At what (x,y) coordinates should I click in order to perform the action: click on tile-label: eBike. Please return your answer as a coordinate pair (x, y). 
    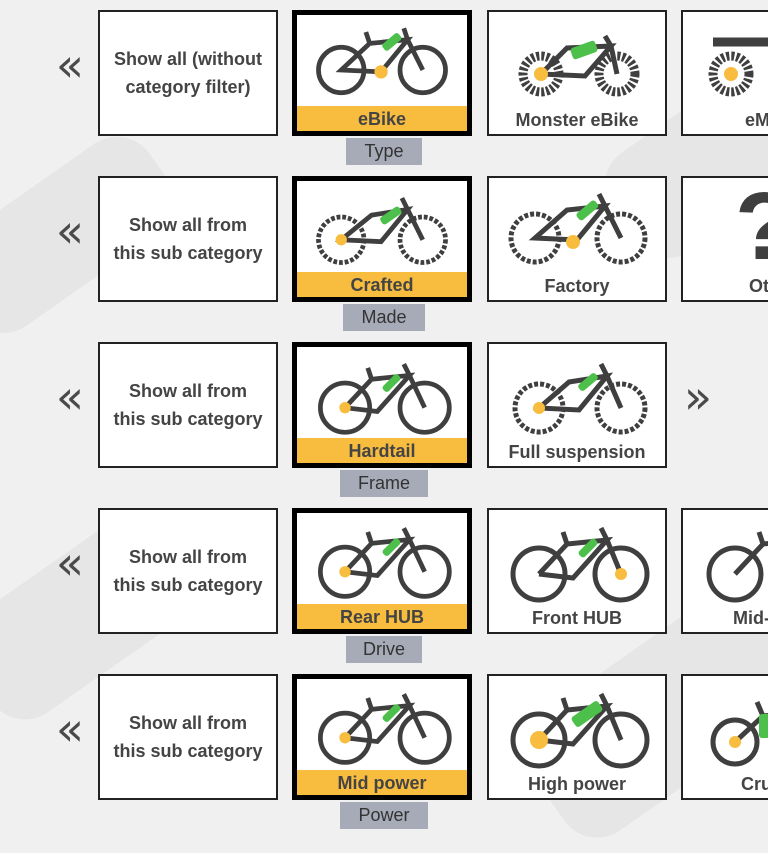
    Looking at the image, I should click on (382, 118).